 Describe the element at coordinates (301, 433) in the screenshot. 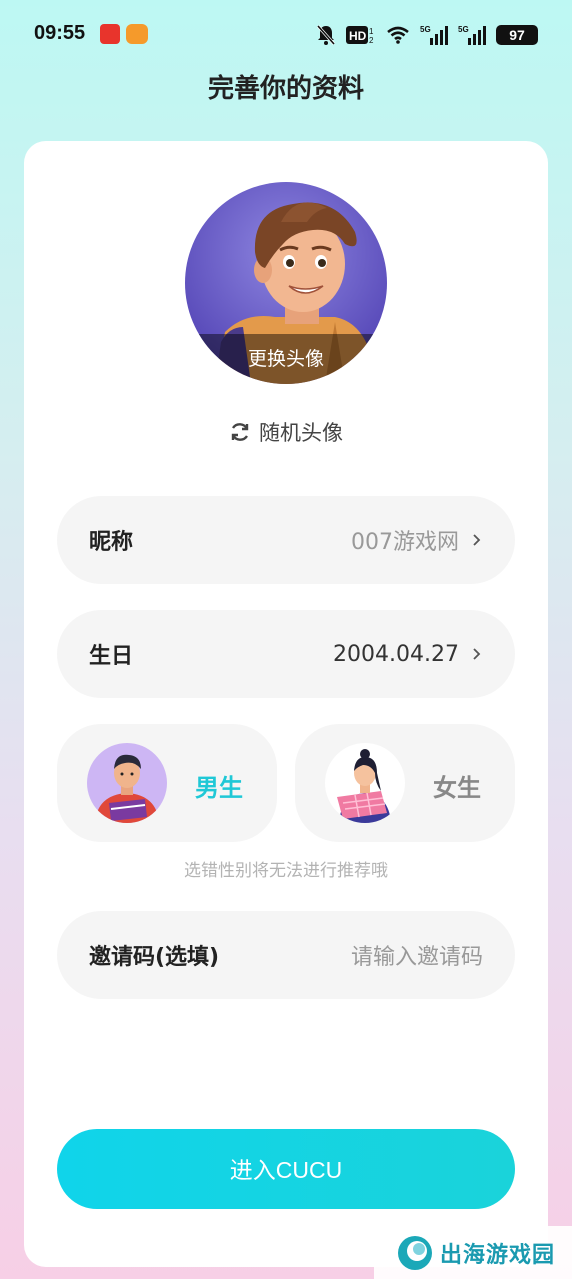

I see `random-avatar-label: 随机头像` at that location.